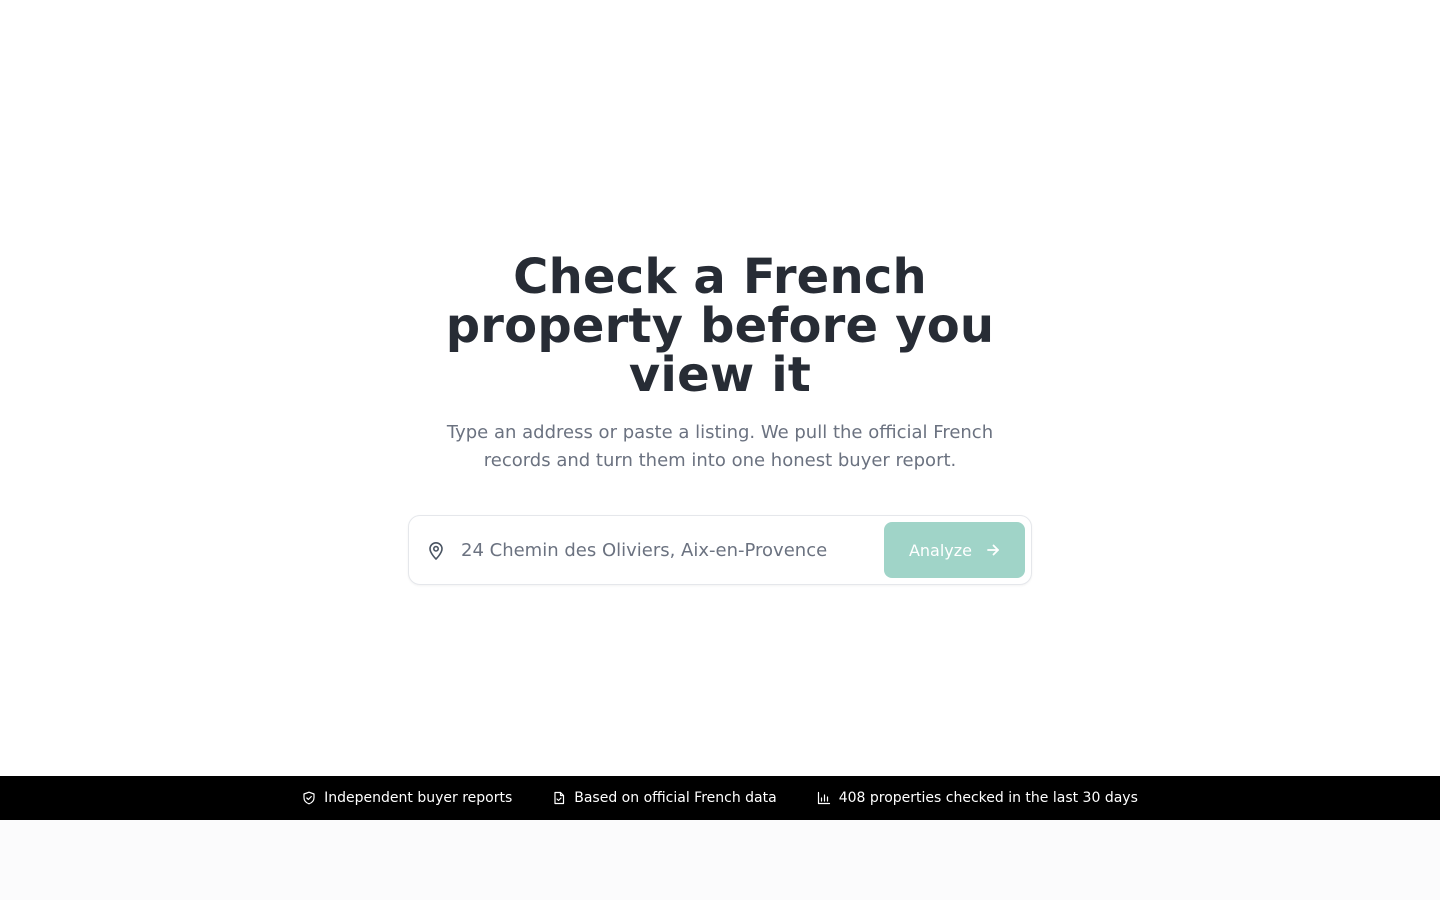 The image size is (1440, 900). What do you see at coordinates (559, 798) in the screenshot?
I see `document-icon` at bounding box center [559, 798].